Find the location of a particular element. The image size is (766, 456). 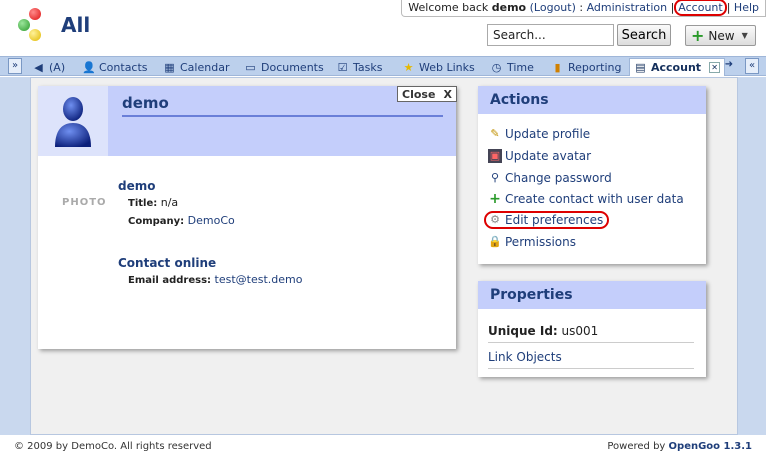

link-objects-link: Link Objects is located at coordinates (591, 357).